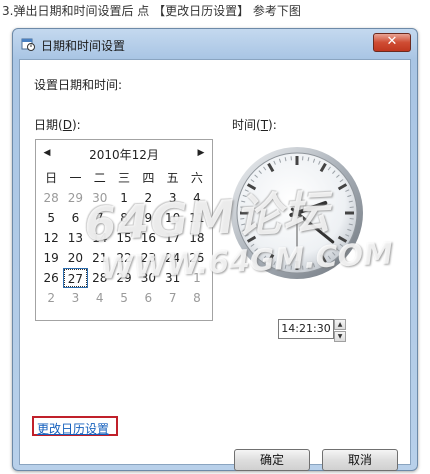 The height and width of the screenshot is (474, 430). What do you see at coordinates (75, 178) in the screenshot?
I see `weekday-header: 一` at bounding box center [75, 178].